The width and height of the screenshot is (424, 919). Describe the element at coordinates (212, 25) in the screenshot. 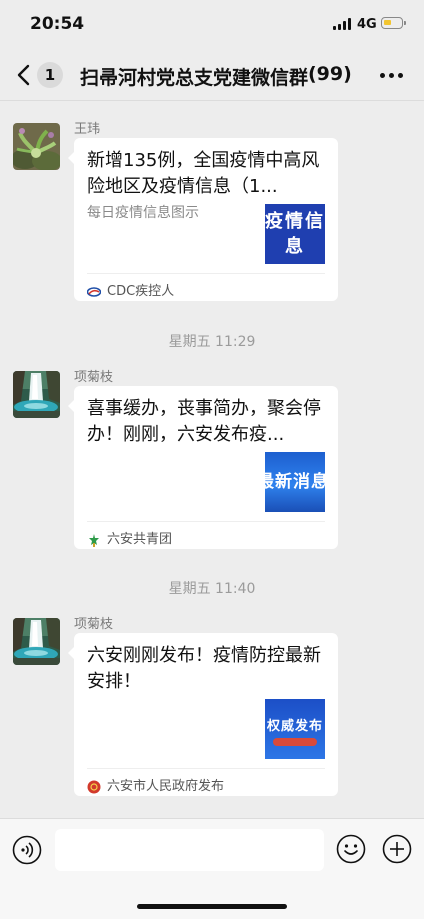

I see `status-bar: 20:54 4G` at that location.